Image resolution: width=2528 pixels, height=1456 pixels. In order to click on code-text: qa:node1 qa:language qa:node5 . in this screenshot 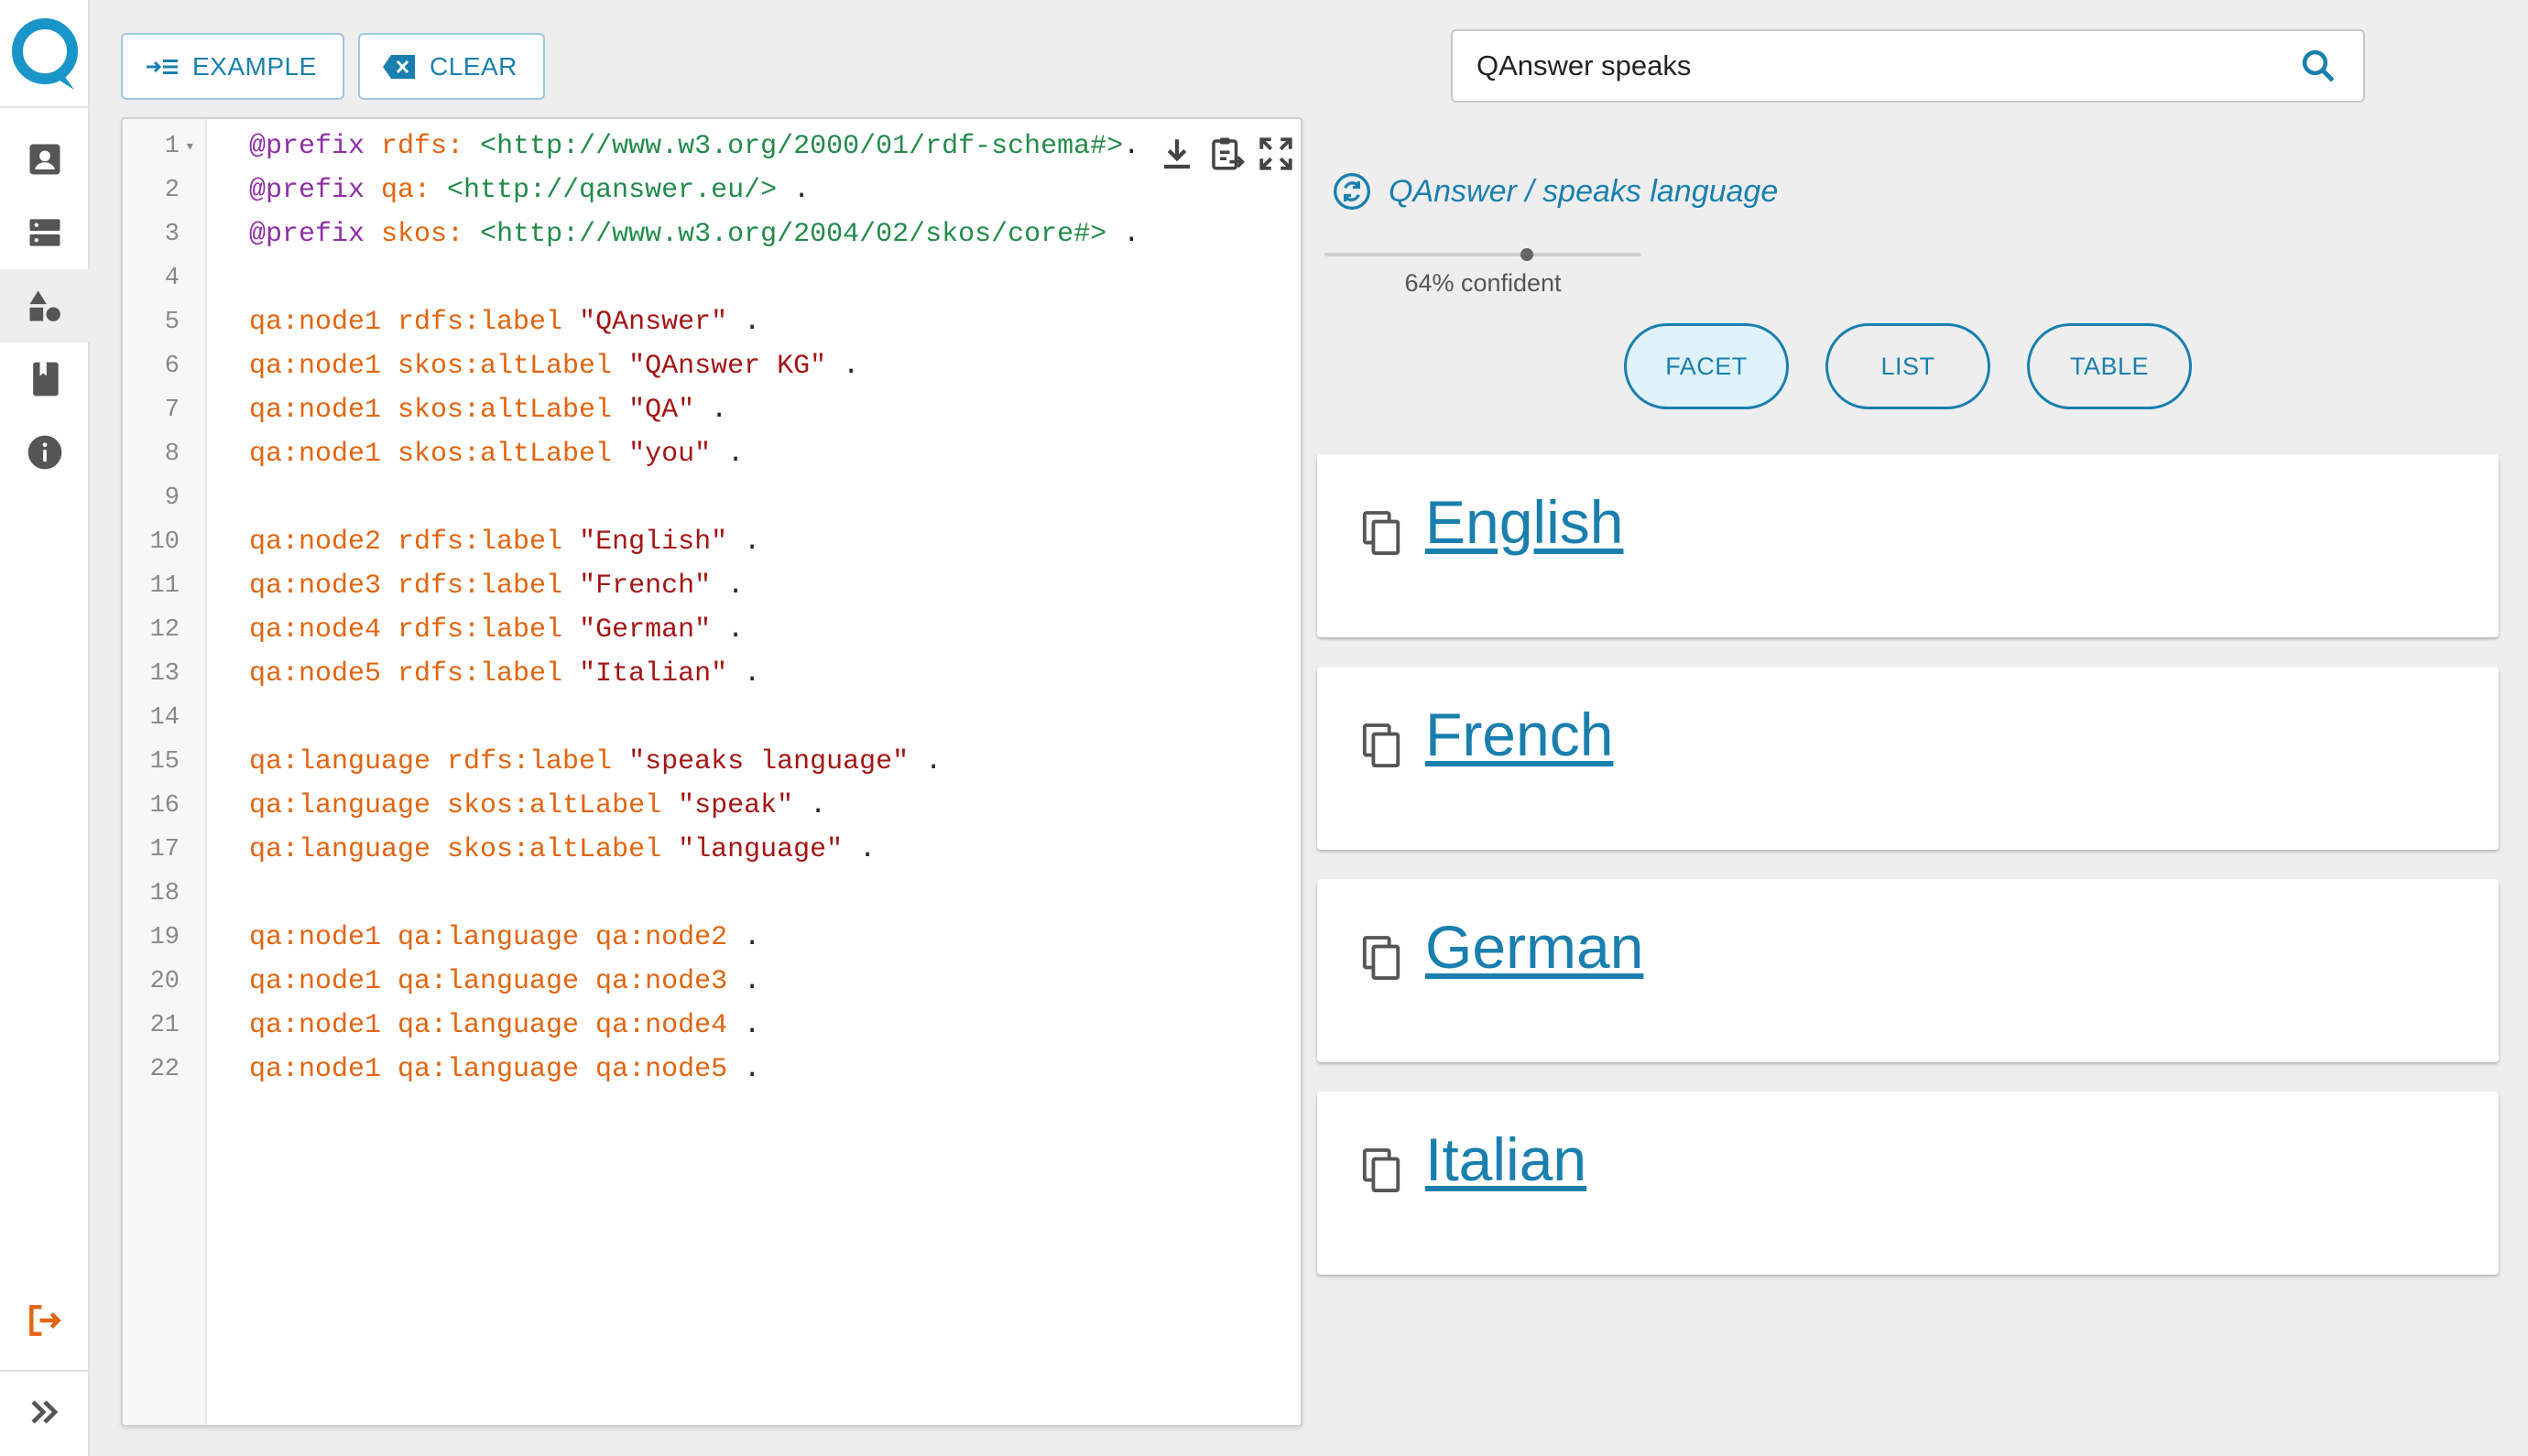, I will do `click(483, 1069)`.